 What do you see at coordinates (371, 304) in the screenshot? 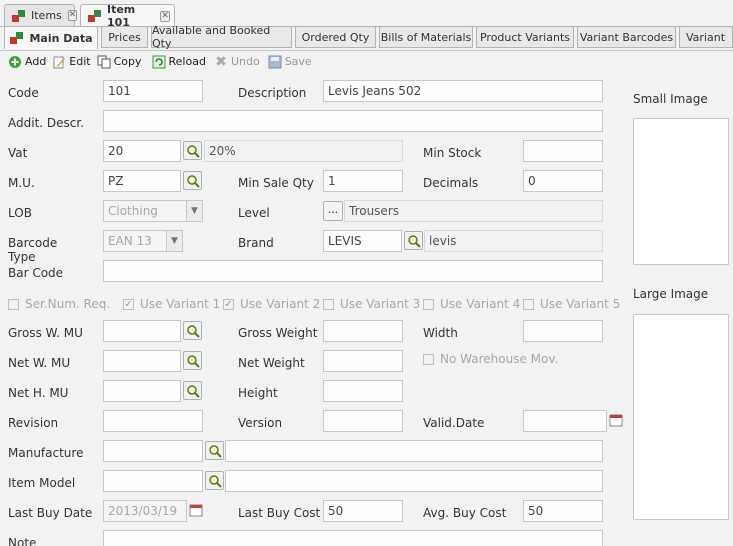
I see `use-variant-3-checkbox: Use Variant 3` at bounding box center [371, 304].